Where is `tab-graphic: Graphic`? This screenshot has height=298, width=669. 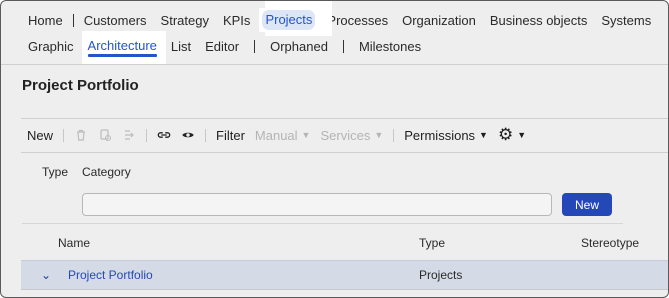 tab-graphic: Graphic is located at coordinates (51, 46).